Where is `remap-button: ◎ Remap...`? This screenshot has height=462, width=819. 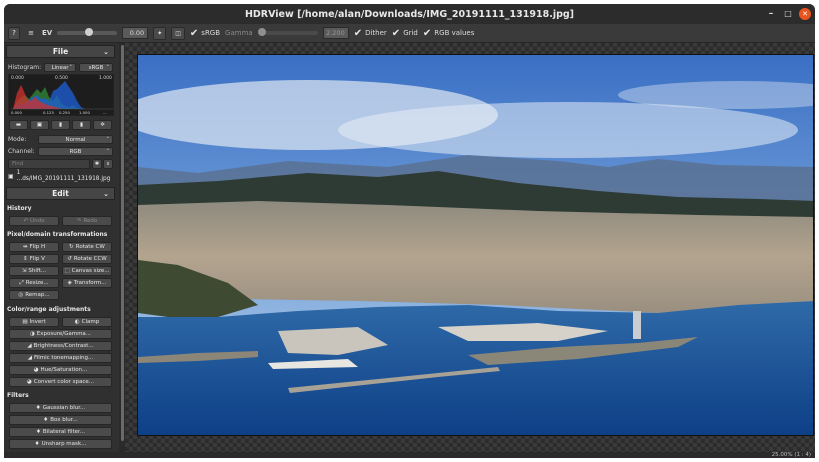 remap-button: ◎ Remap... is located at coordinates (34, 295).